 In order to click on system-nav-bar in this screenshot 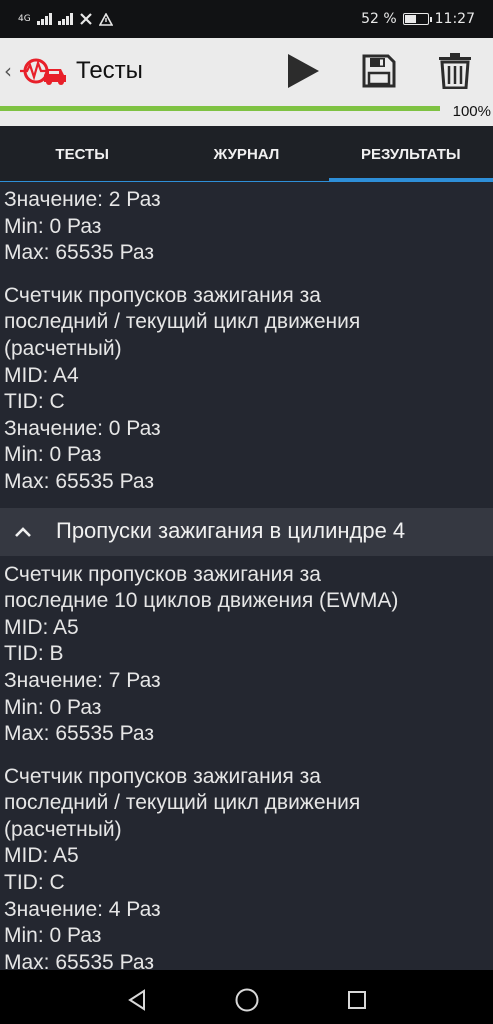, I will do `click(246, 997)`.